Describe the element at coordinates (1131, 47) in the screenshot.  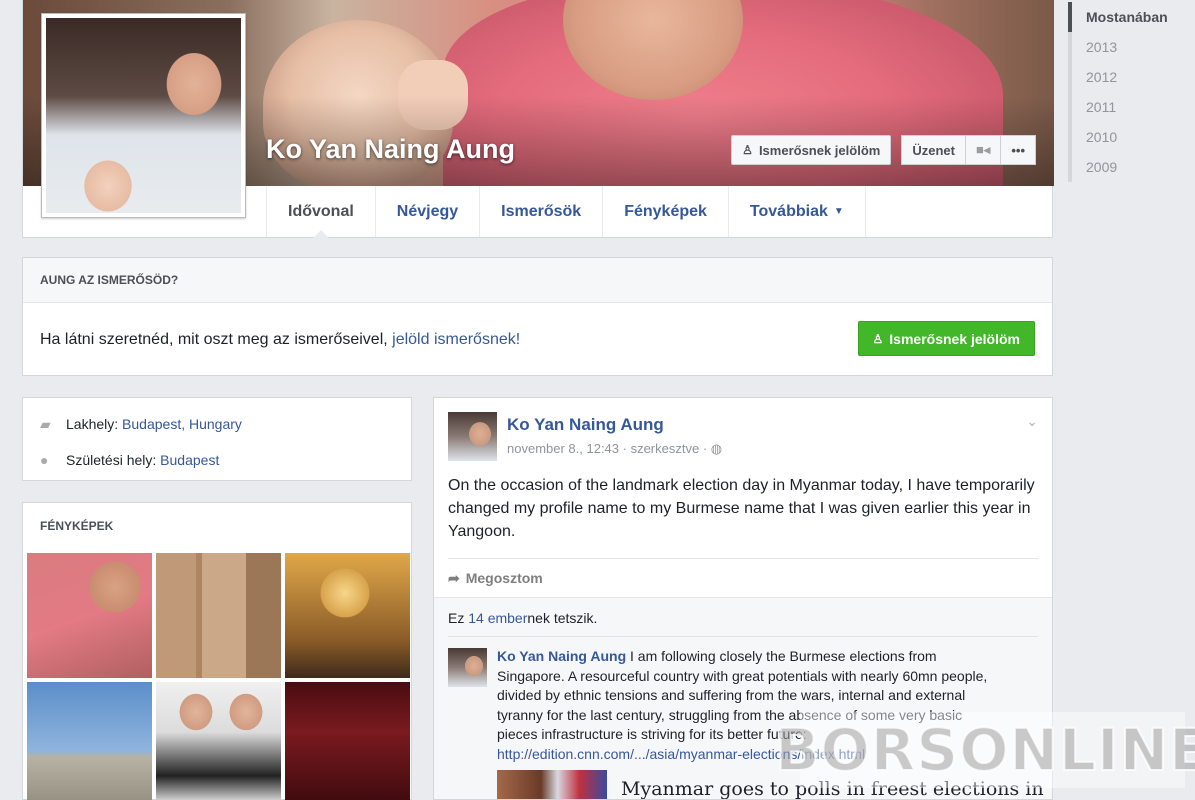
I see `year-2013: 2013` at that location.